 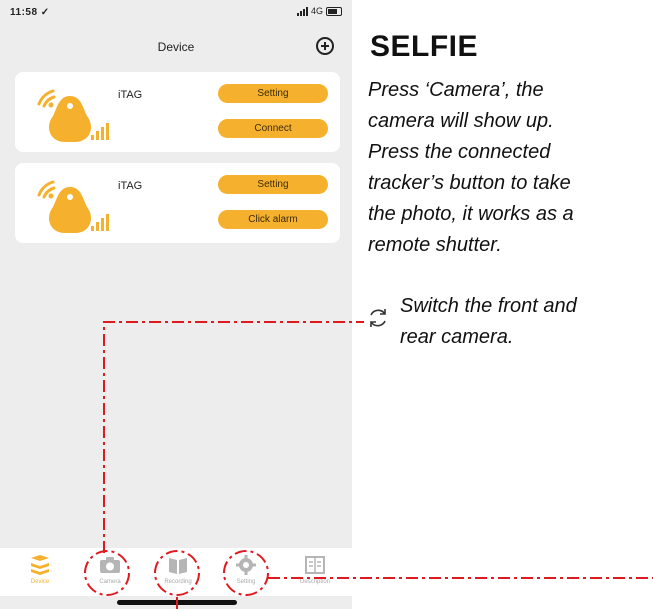 I want to click on nav-bar: Device, so click(x=176, y=47).